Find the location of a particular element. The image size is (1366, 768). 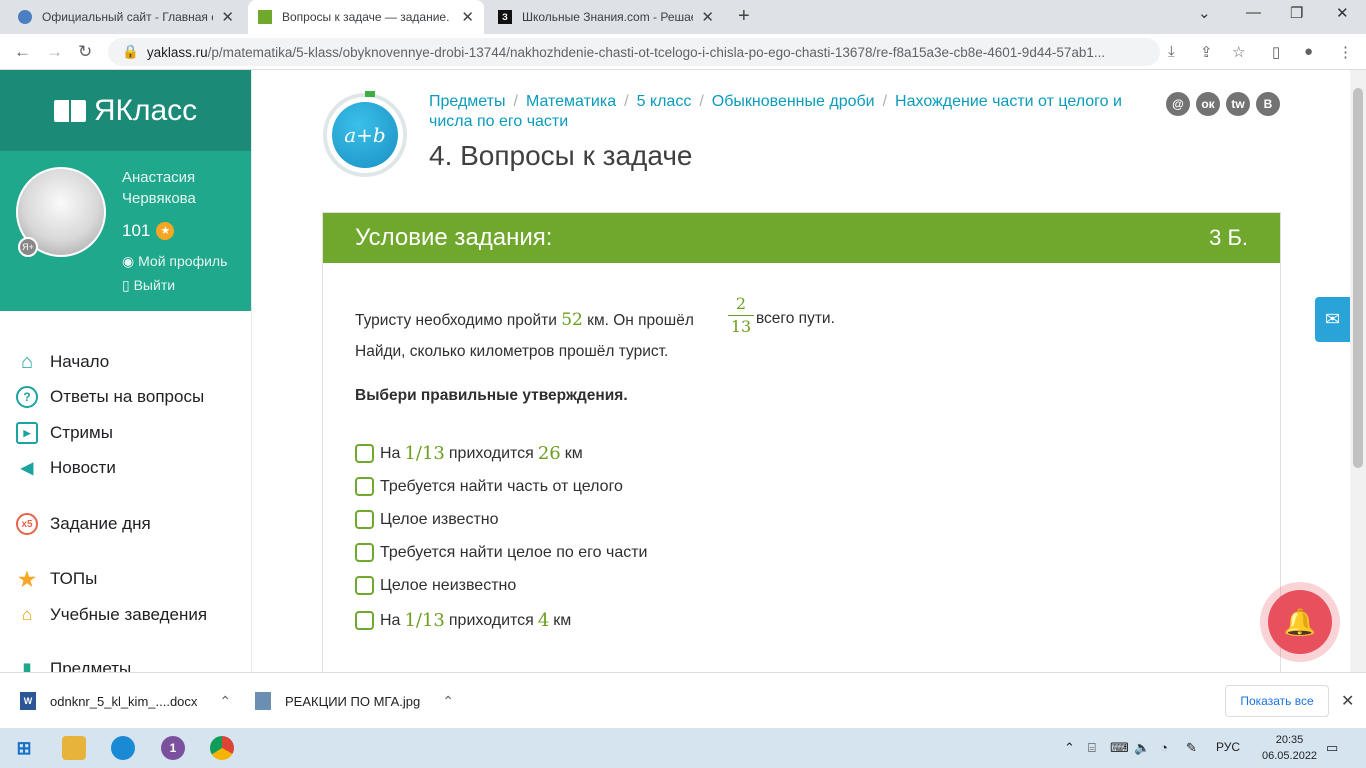

option-text: Требуется найти часть от целого is located at coordinates (501, 486).